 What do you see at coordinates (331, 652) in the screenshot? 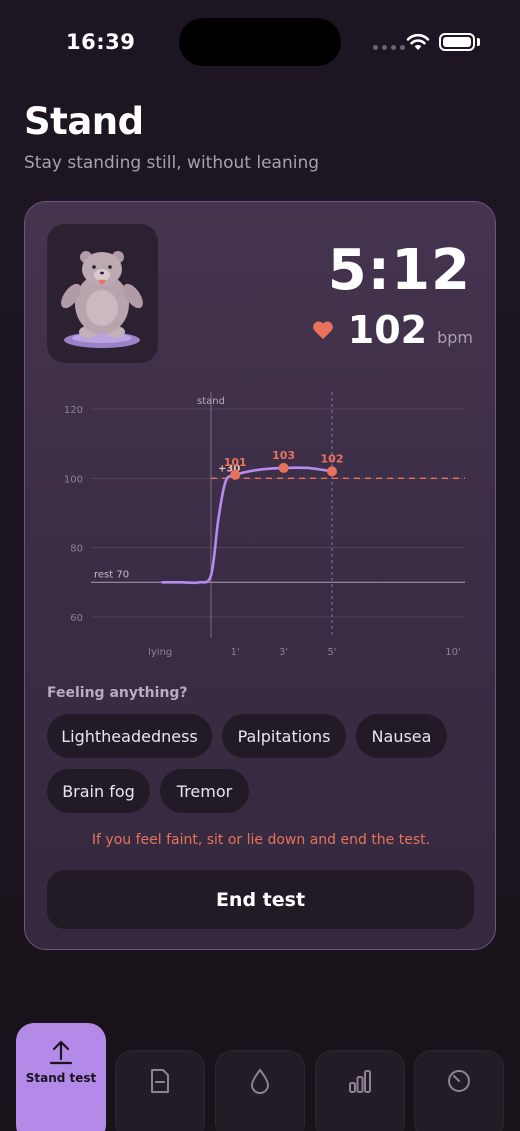
I see `x-tick-5min: 5'` at bounding box center [331, 652].